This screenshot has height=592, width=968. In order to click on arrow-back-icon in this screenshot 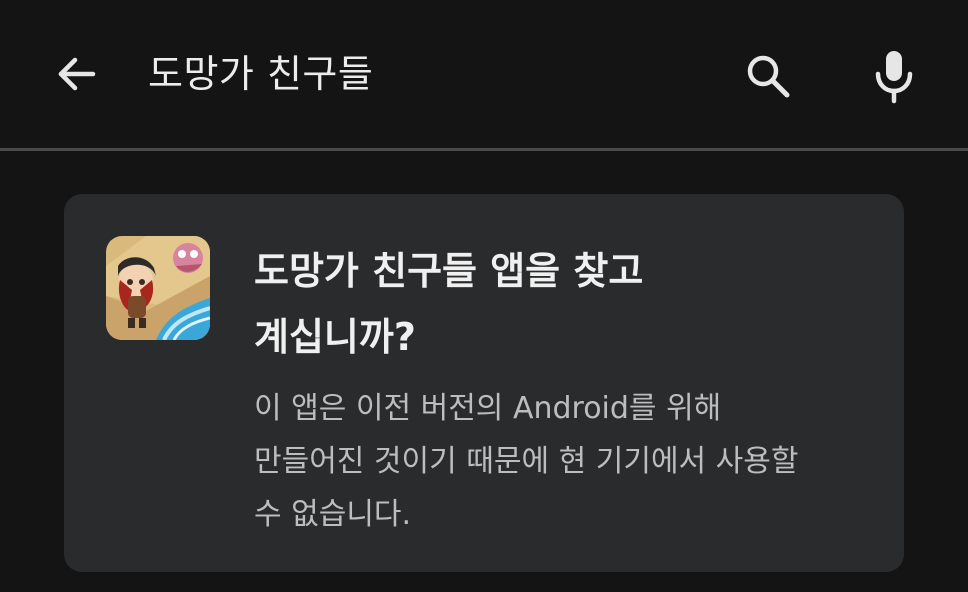, I will do `click(77, 74)`.